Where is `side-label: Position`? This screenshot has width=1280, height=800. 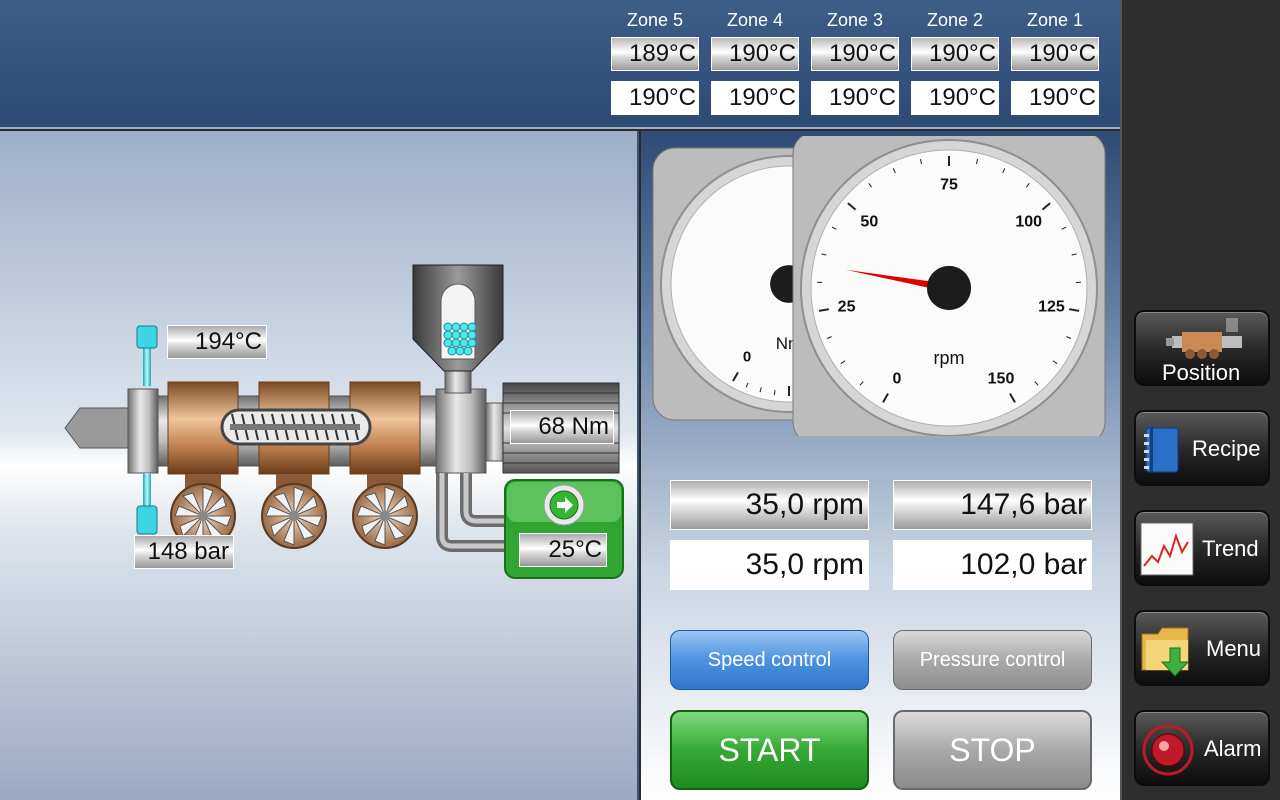 side-label: Position is located at coordinates (1201, 372).